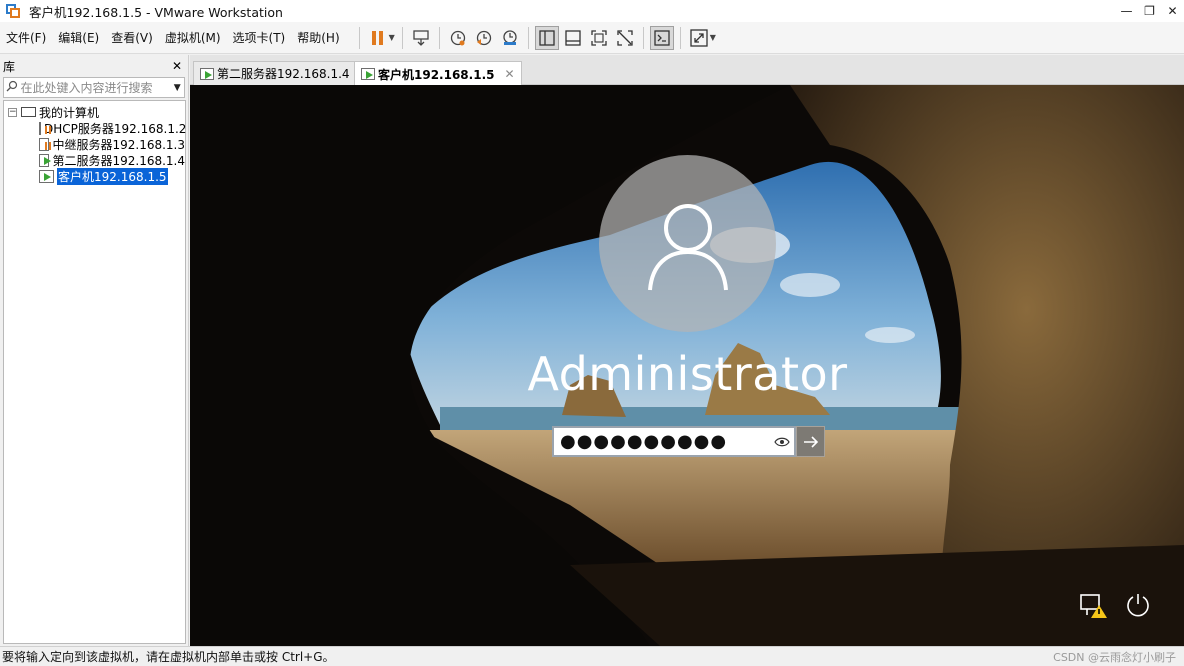 The width and height of the screenshot is (1184, 666). I want to click on library-search-input, so click(95, 87).